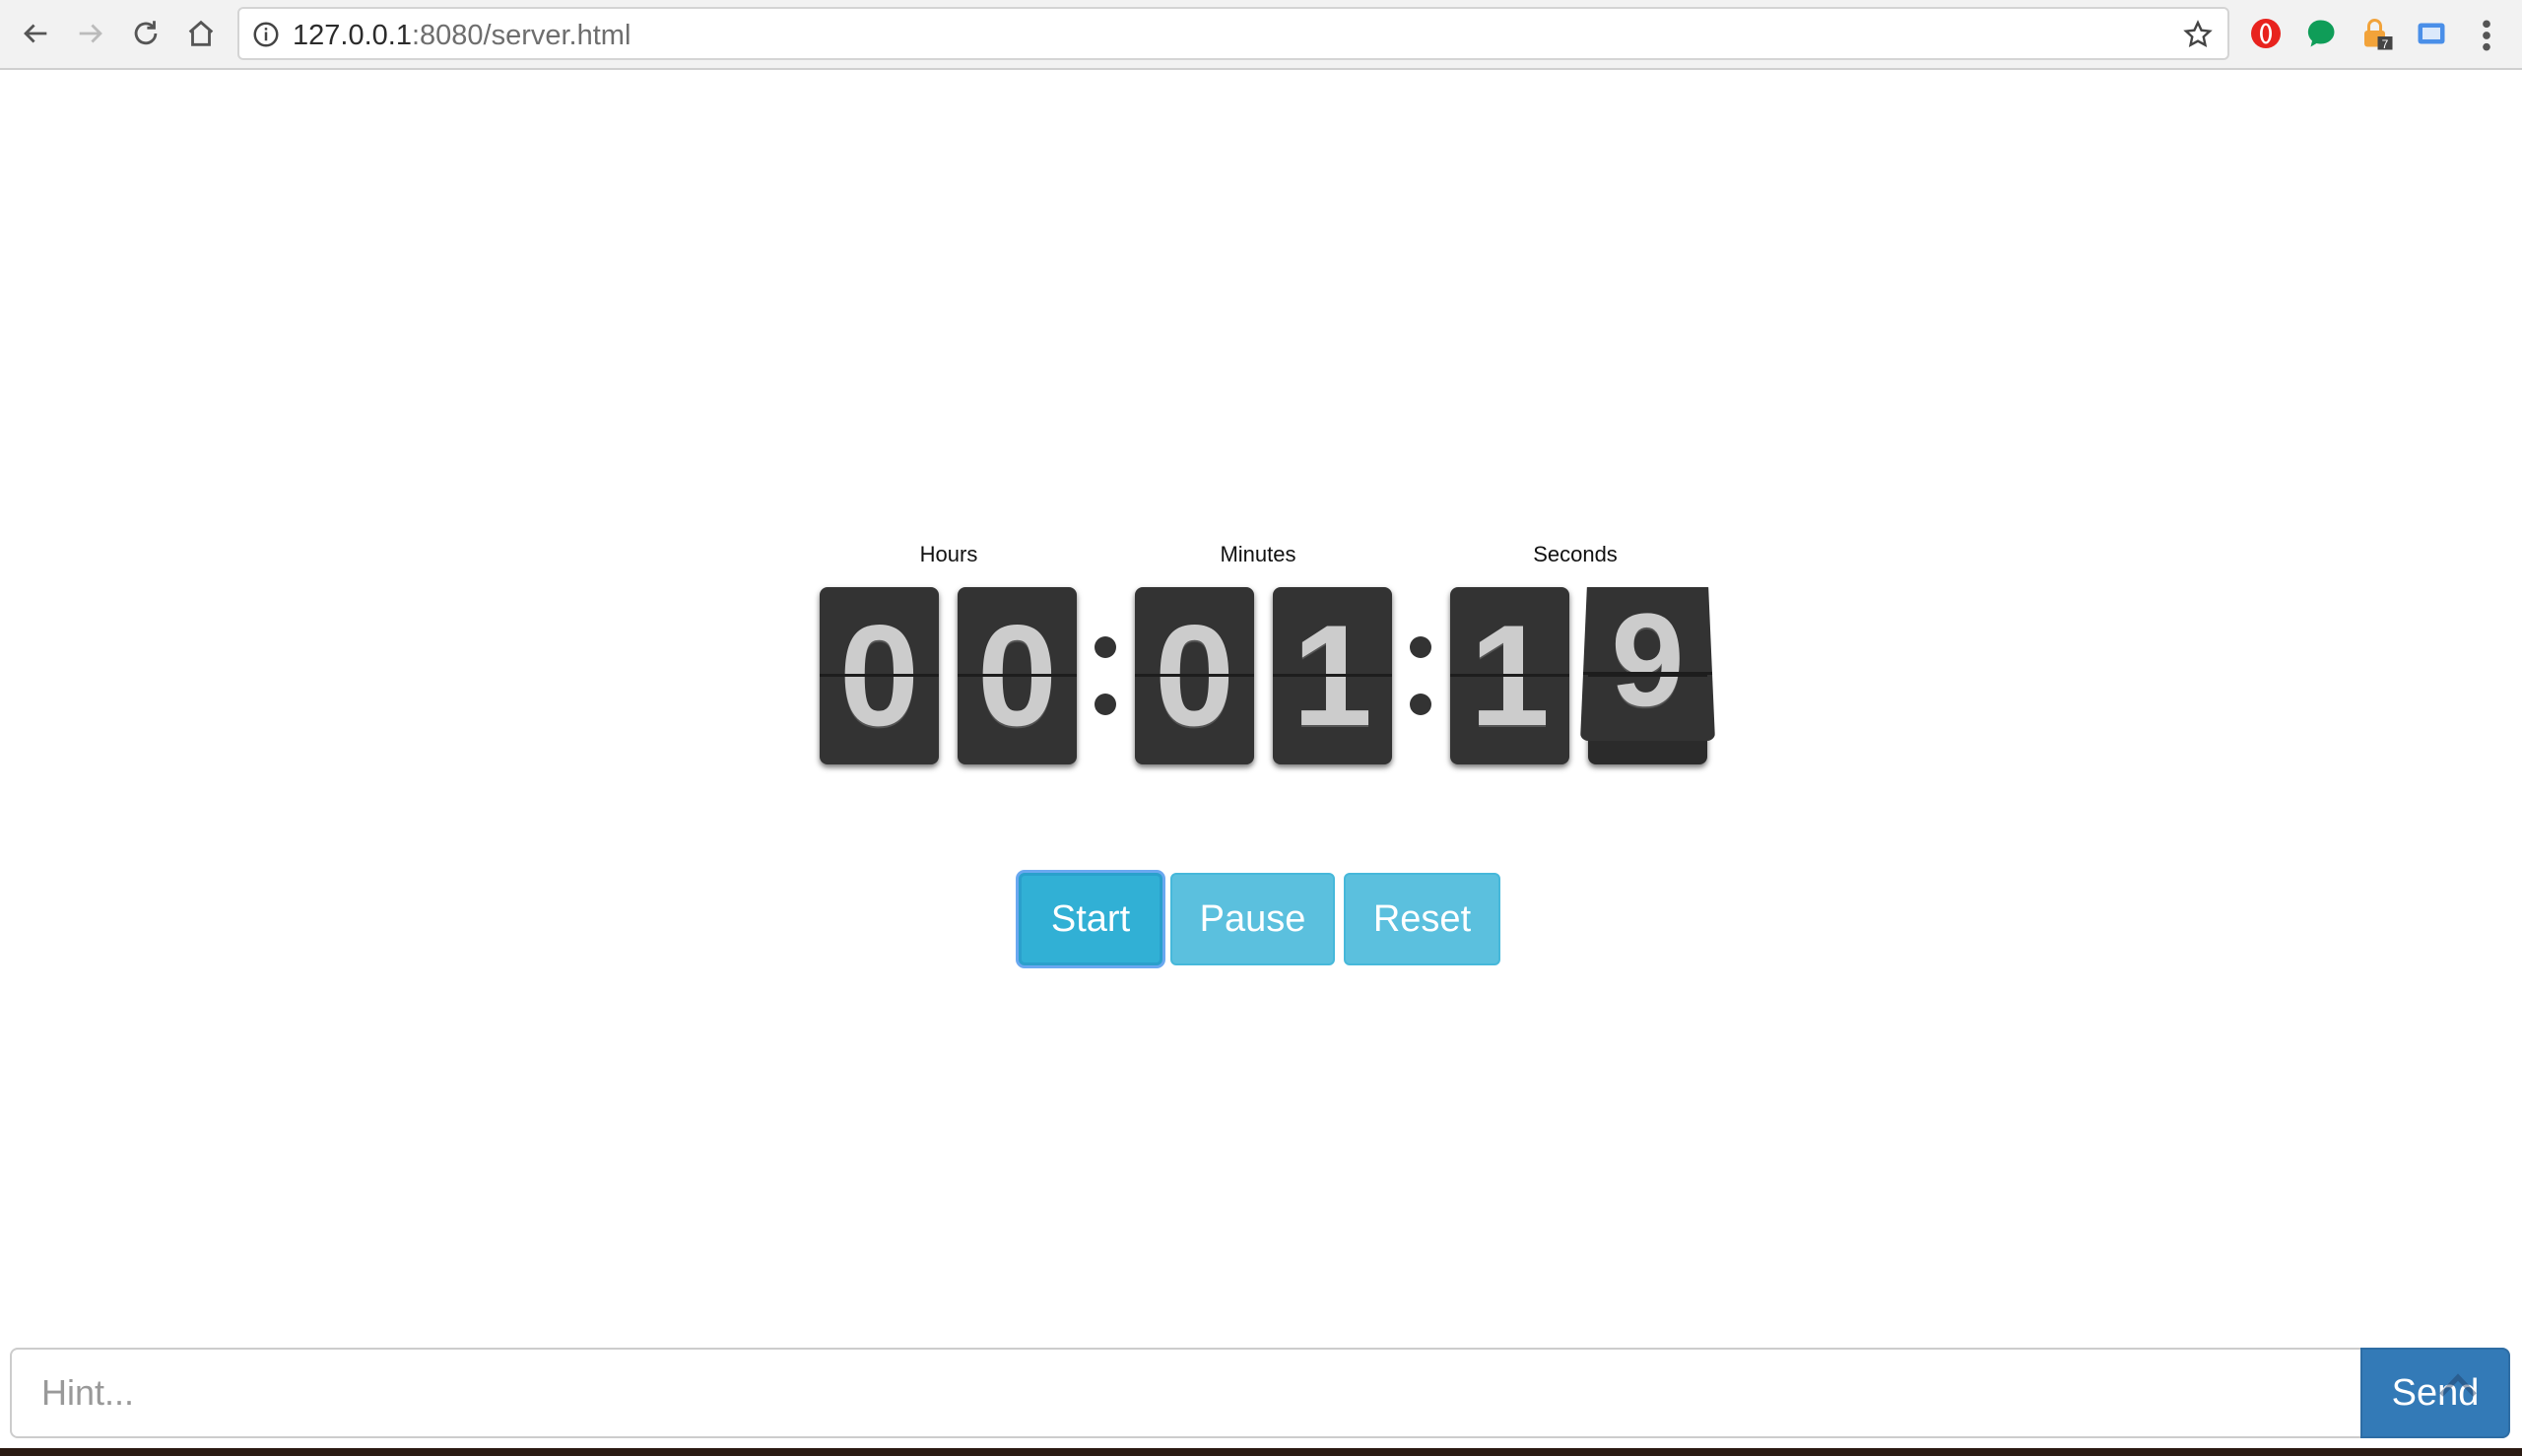 The width and height of the screenshot is (2522, 1456). Describe the element at coordinates (1575, 554) in the screenshot. I see `seconds-label: Seconds` at that location.